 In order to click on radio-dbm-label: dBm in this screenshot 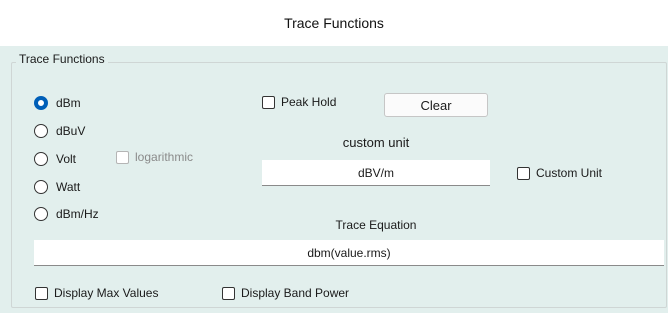, I will do `click(68, 103)`.